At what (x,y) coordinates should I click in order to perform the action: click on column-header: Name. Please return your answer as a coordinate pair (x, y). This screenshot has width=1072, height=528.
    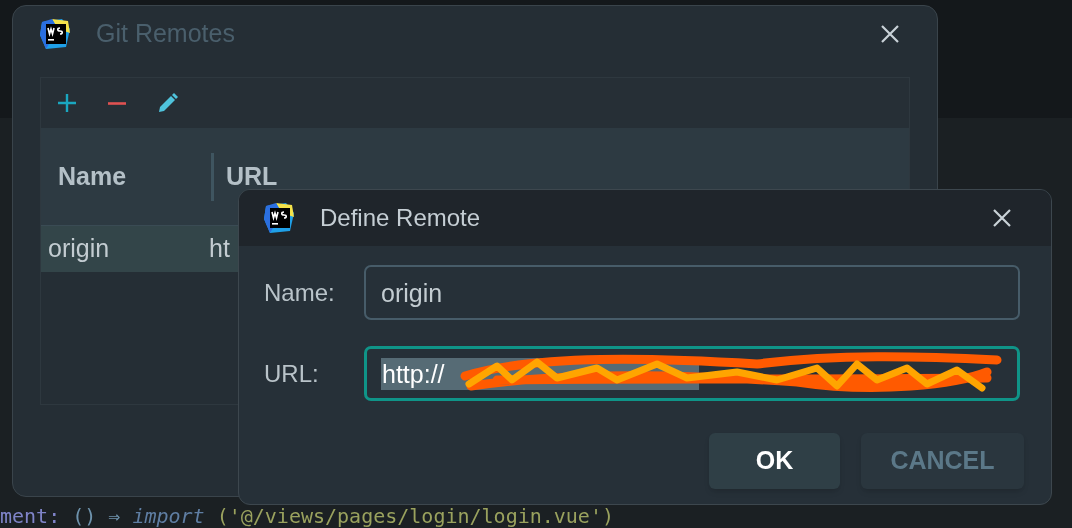
    Looking at the image, I should click on (126, 176).